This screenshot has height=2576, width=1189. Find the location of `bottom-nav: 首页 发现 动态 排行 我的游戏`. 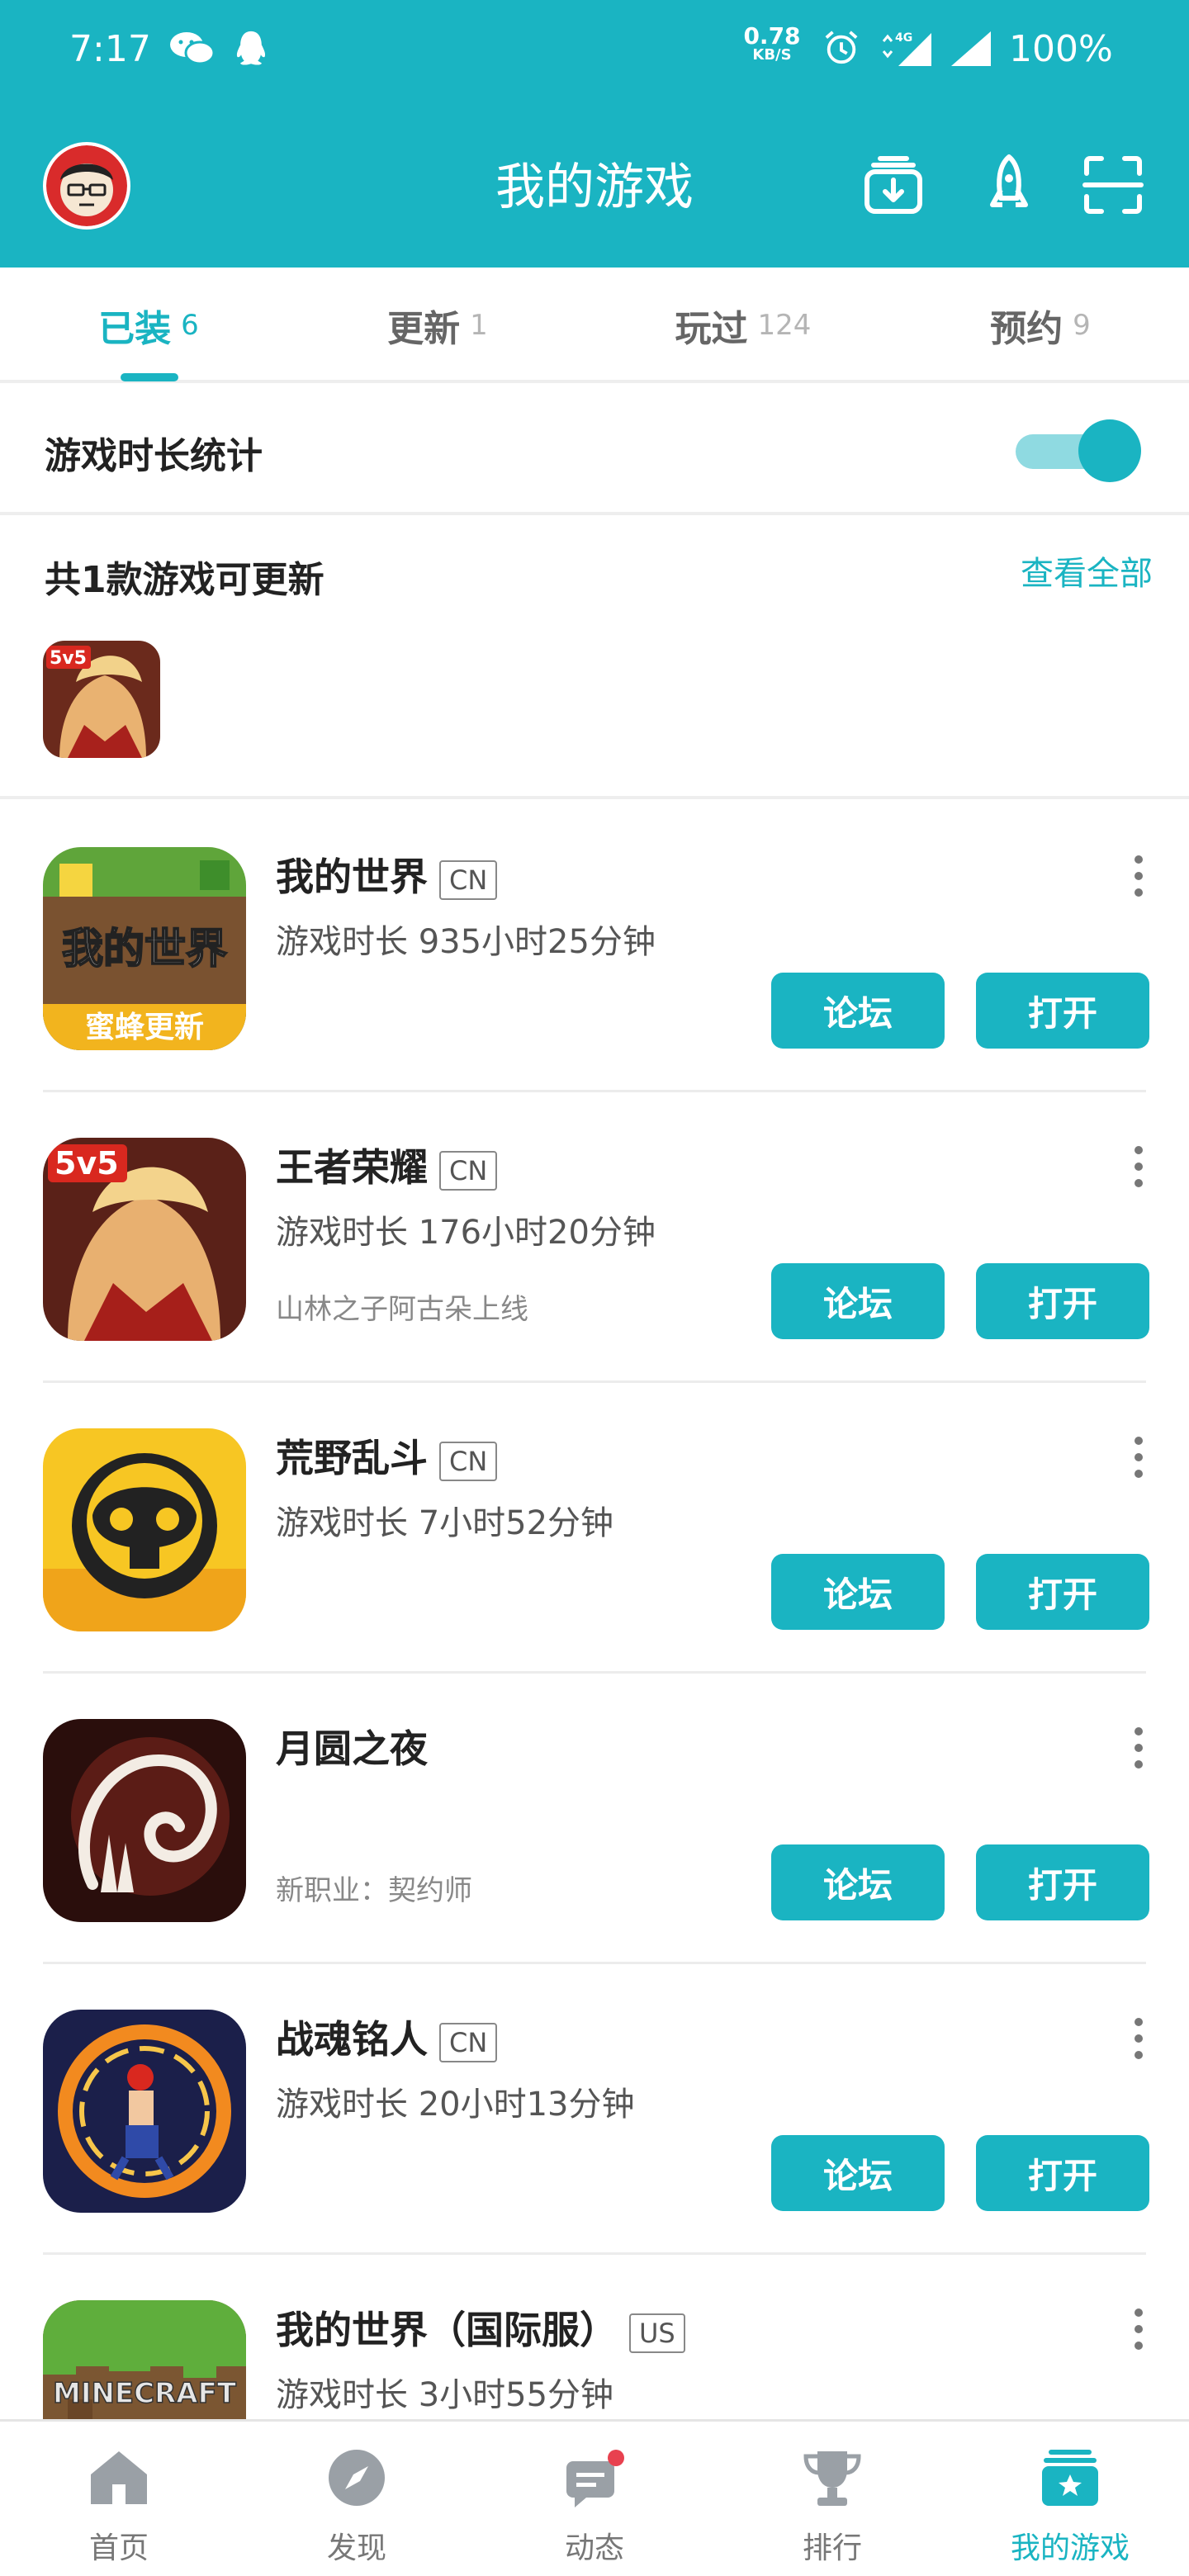

bottom-nav: 首页 发现 动态 排行 我的游戏 is located at coordinates (594, 2497).